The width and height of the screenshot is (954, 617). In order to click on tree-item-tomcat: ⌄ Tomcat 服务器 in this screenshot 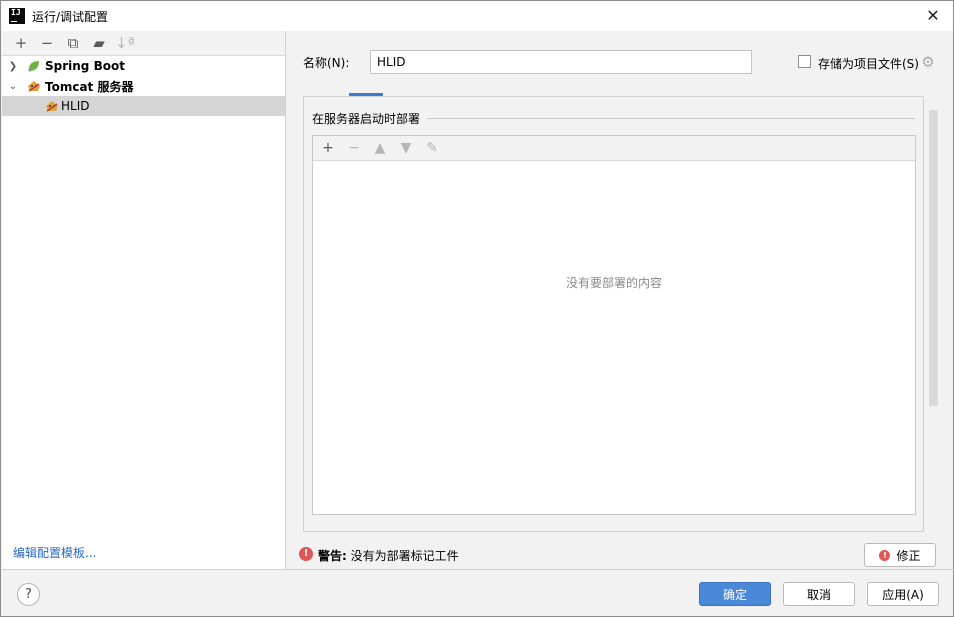, I will do `click(143, 86)`.